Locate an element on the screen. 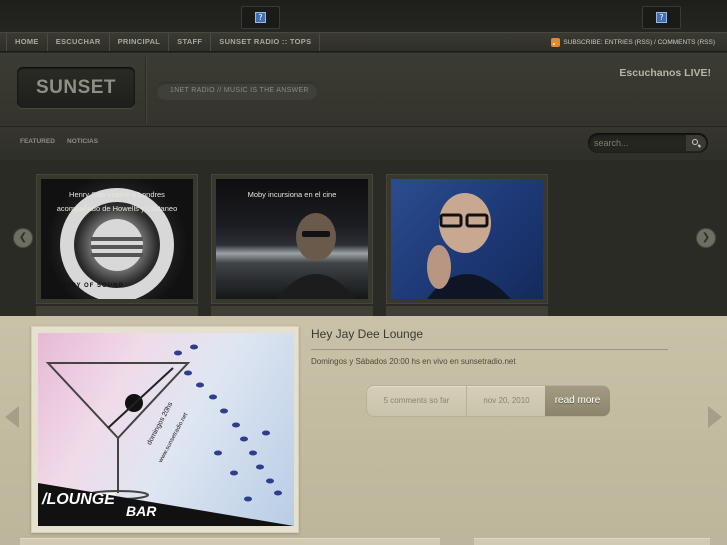  content-panel-top is located at coordinates (230, 541).